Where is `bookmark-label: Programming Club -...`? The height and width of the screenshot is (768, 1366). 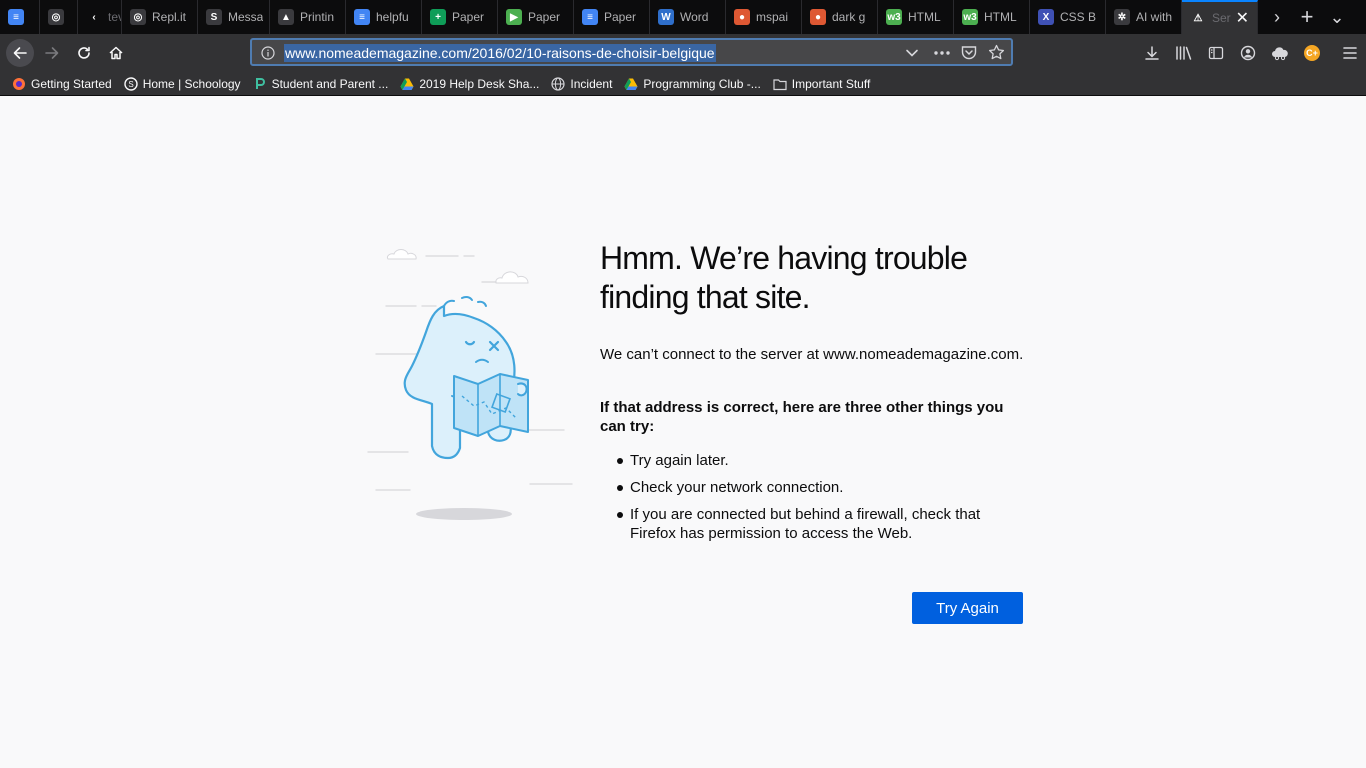 bookmark-label: Programming Club -... is located at coordinates (702, 83).